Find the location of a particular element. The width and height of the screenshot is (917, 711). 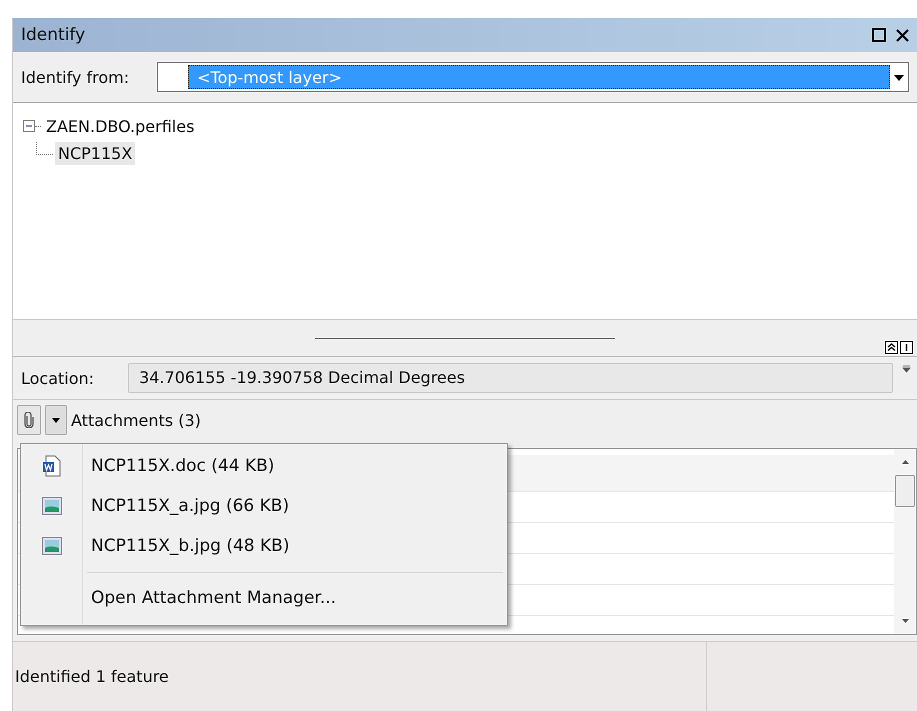

identify-from-label: Identify from: is located at coordinates (75, 77).